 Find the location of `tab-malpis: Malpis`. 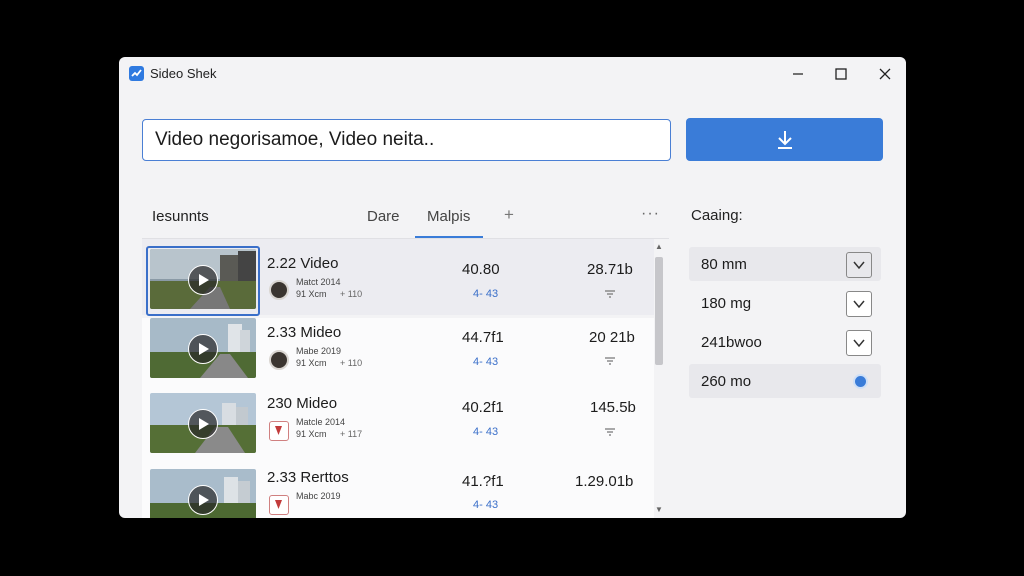

tab-malpis: Malpis is located at coordinates (448, 216).